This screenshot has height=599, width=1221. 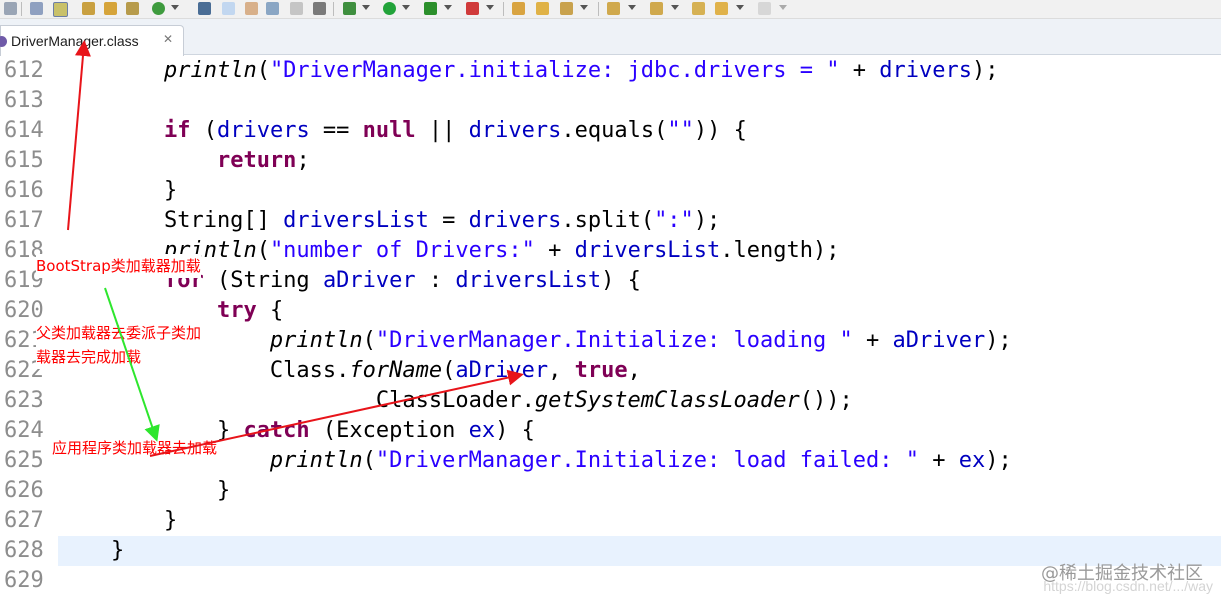 I want to click on green-arrow-delegation, so click(x=132, y=364).